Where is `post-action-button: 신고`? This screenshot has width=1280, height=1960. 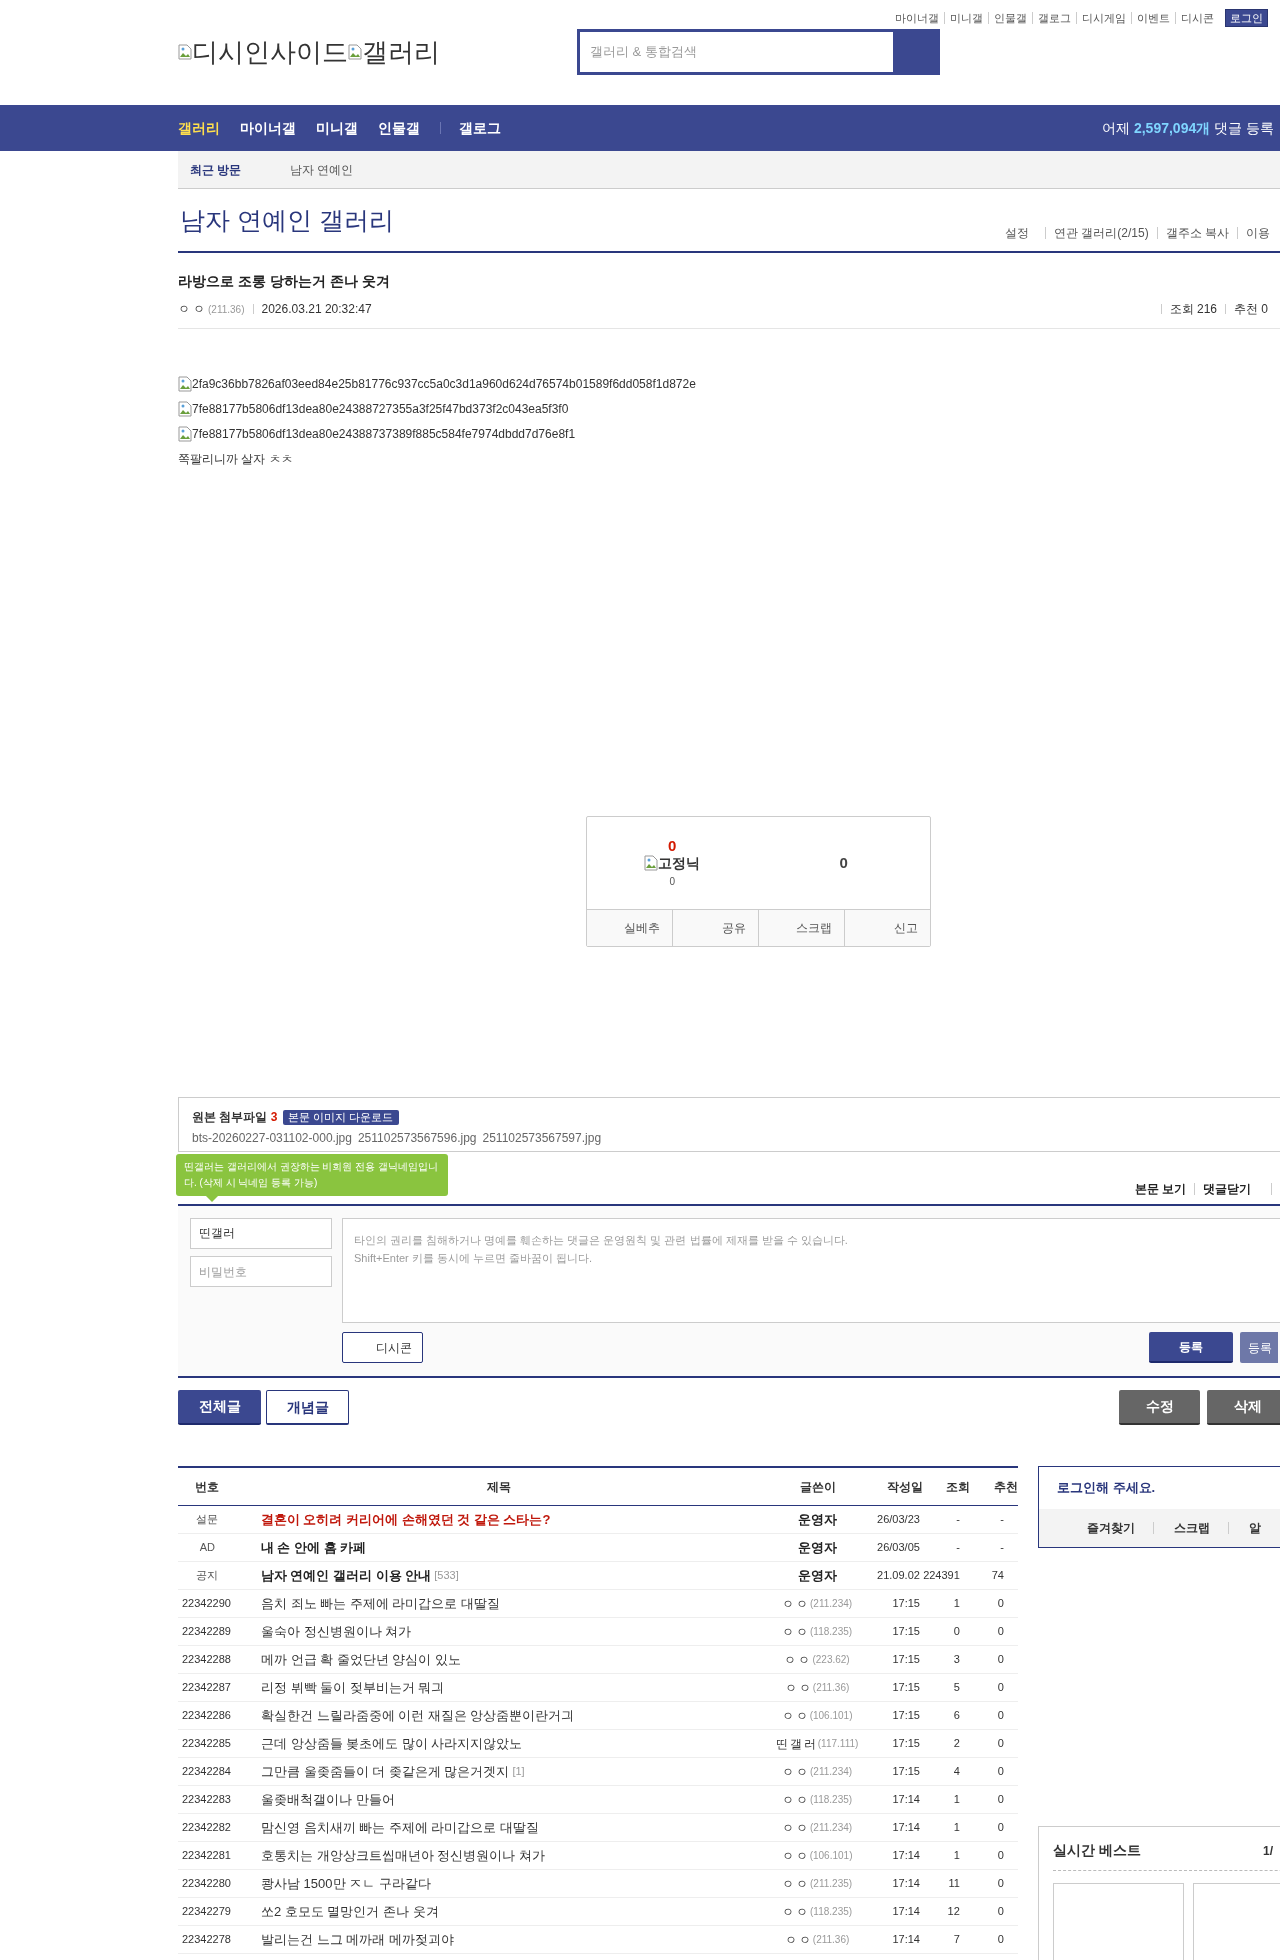
post-action-button: 신고 is located at coordinates (886, 928).